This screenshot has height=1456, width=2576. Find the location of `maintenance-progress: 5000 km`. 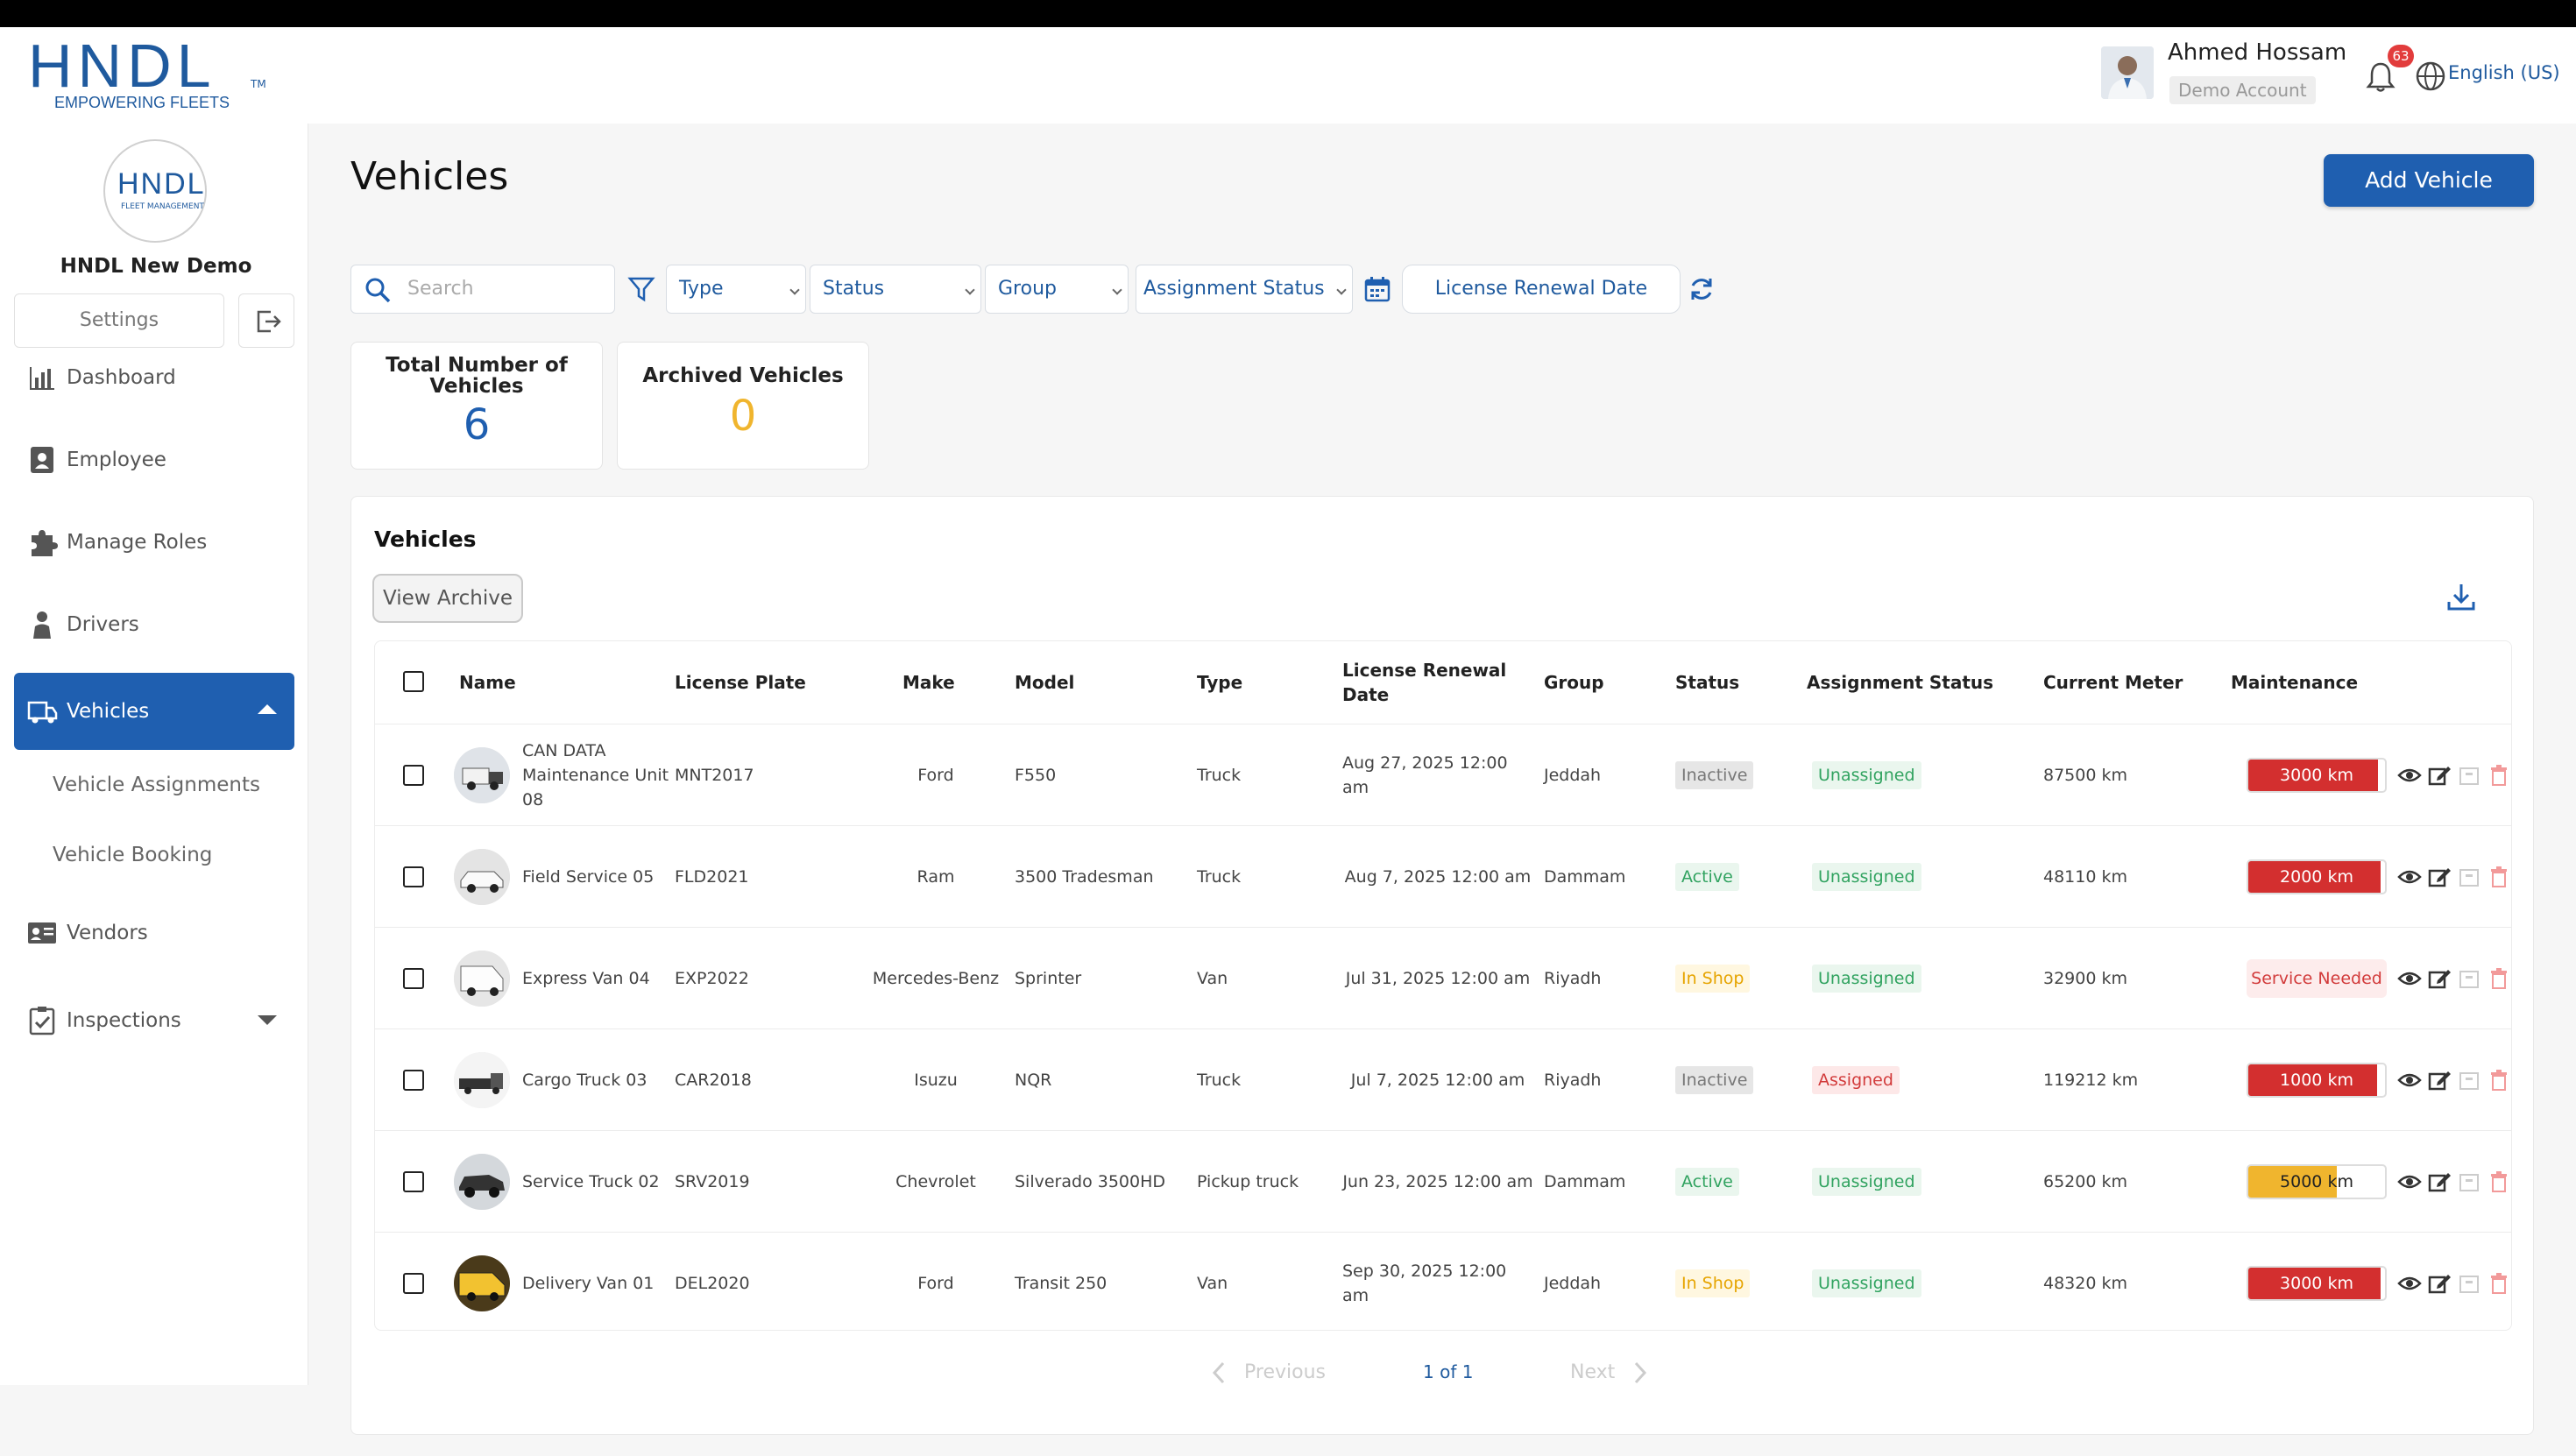

maintenance-progress: 5000 km is located at coordinates (2317, 1181).